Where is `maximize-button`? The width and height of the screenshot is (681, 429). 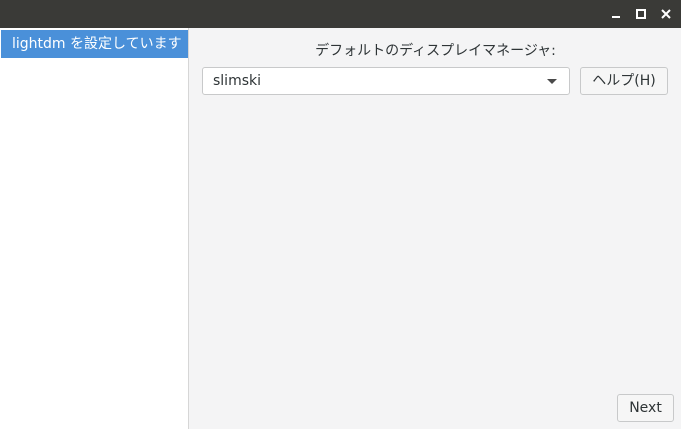 maximize-button is located at coordinates (641, 14).